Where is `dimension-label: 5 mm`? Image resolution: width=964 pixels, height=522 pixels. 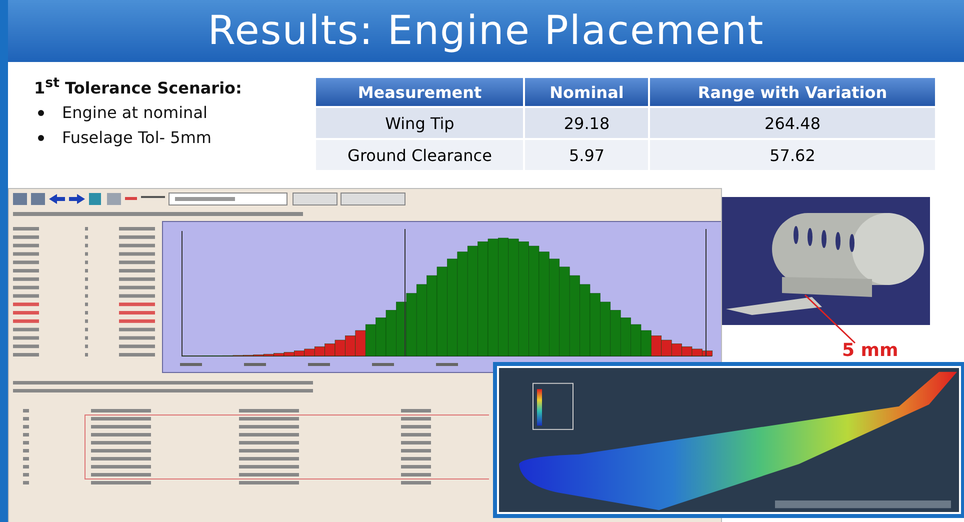
dimension-label: 5 mm is located at coordinates (870, 350).